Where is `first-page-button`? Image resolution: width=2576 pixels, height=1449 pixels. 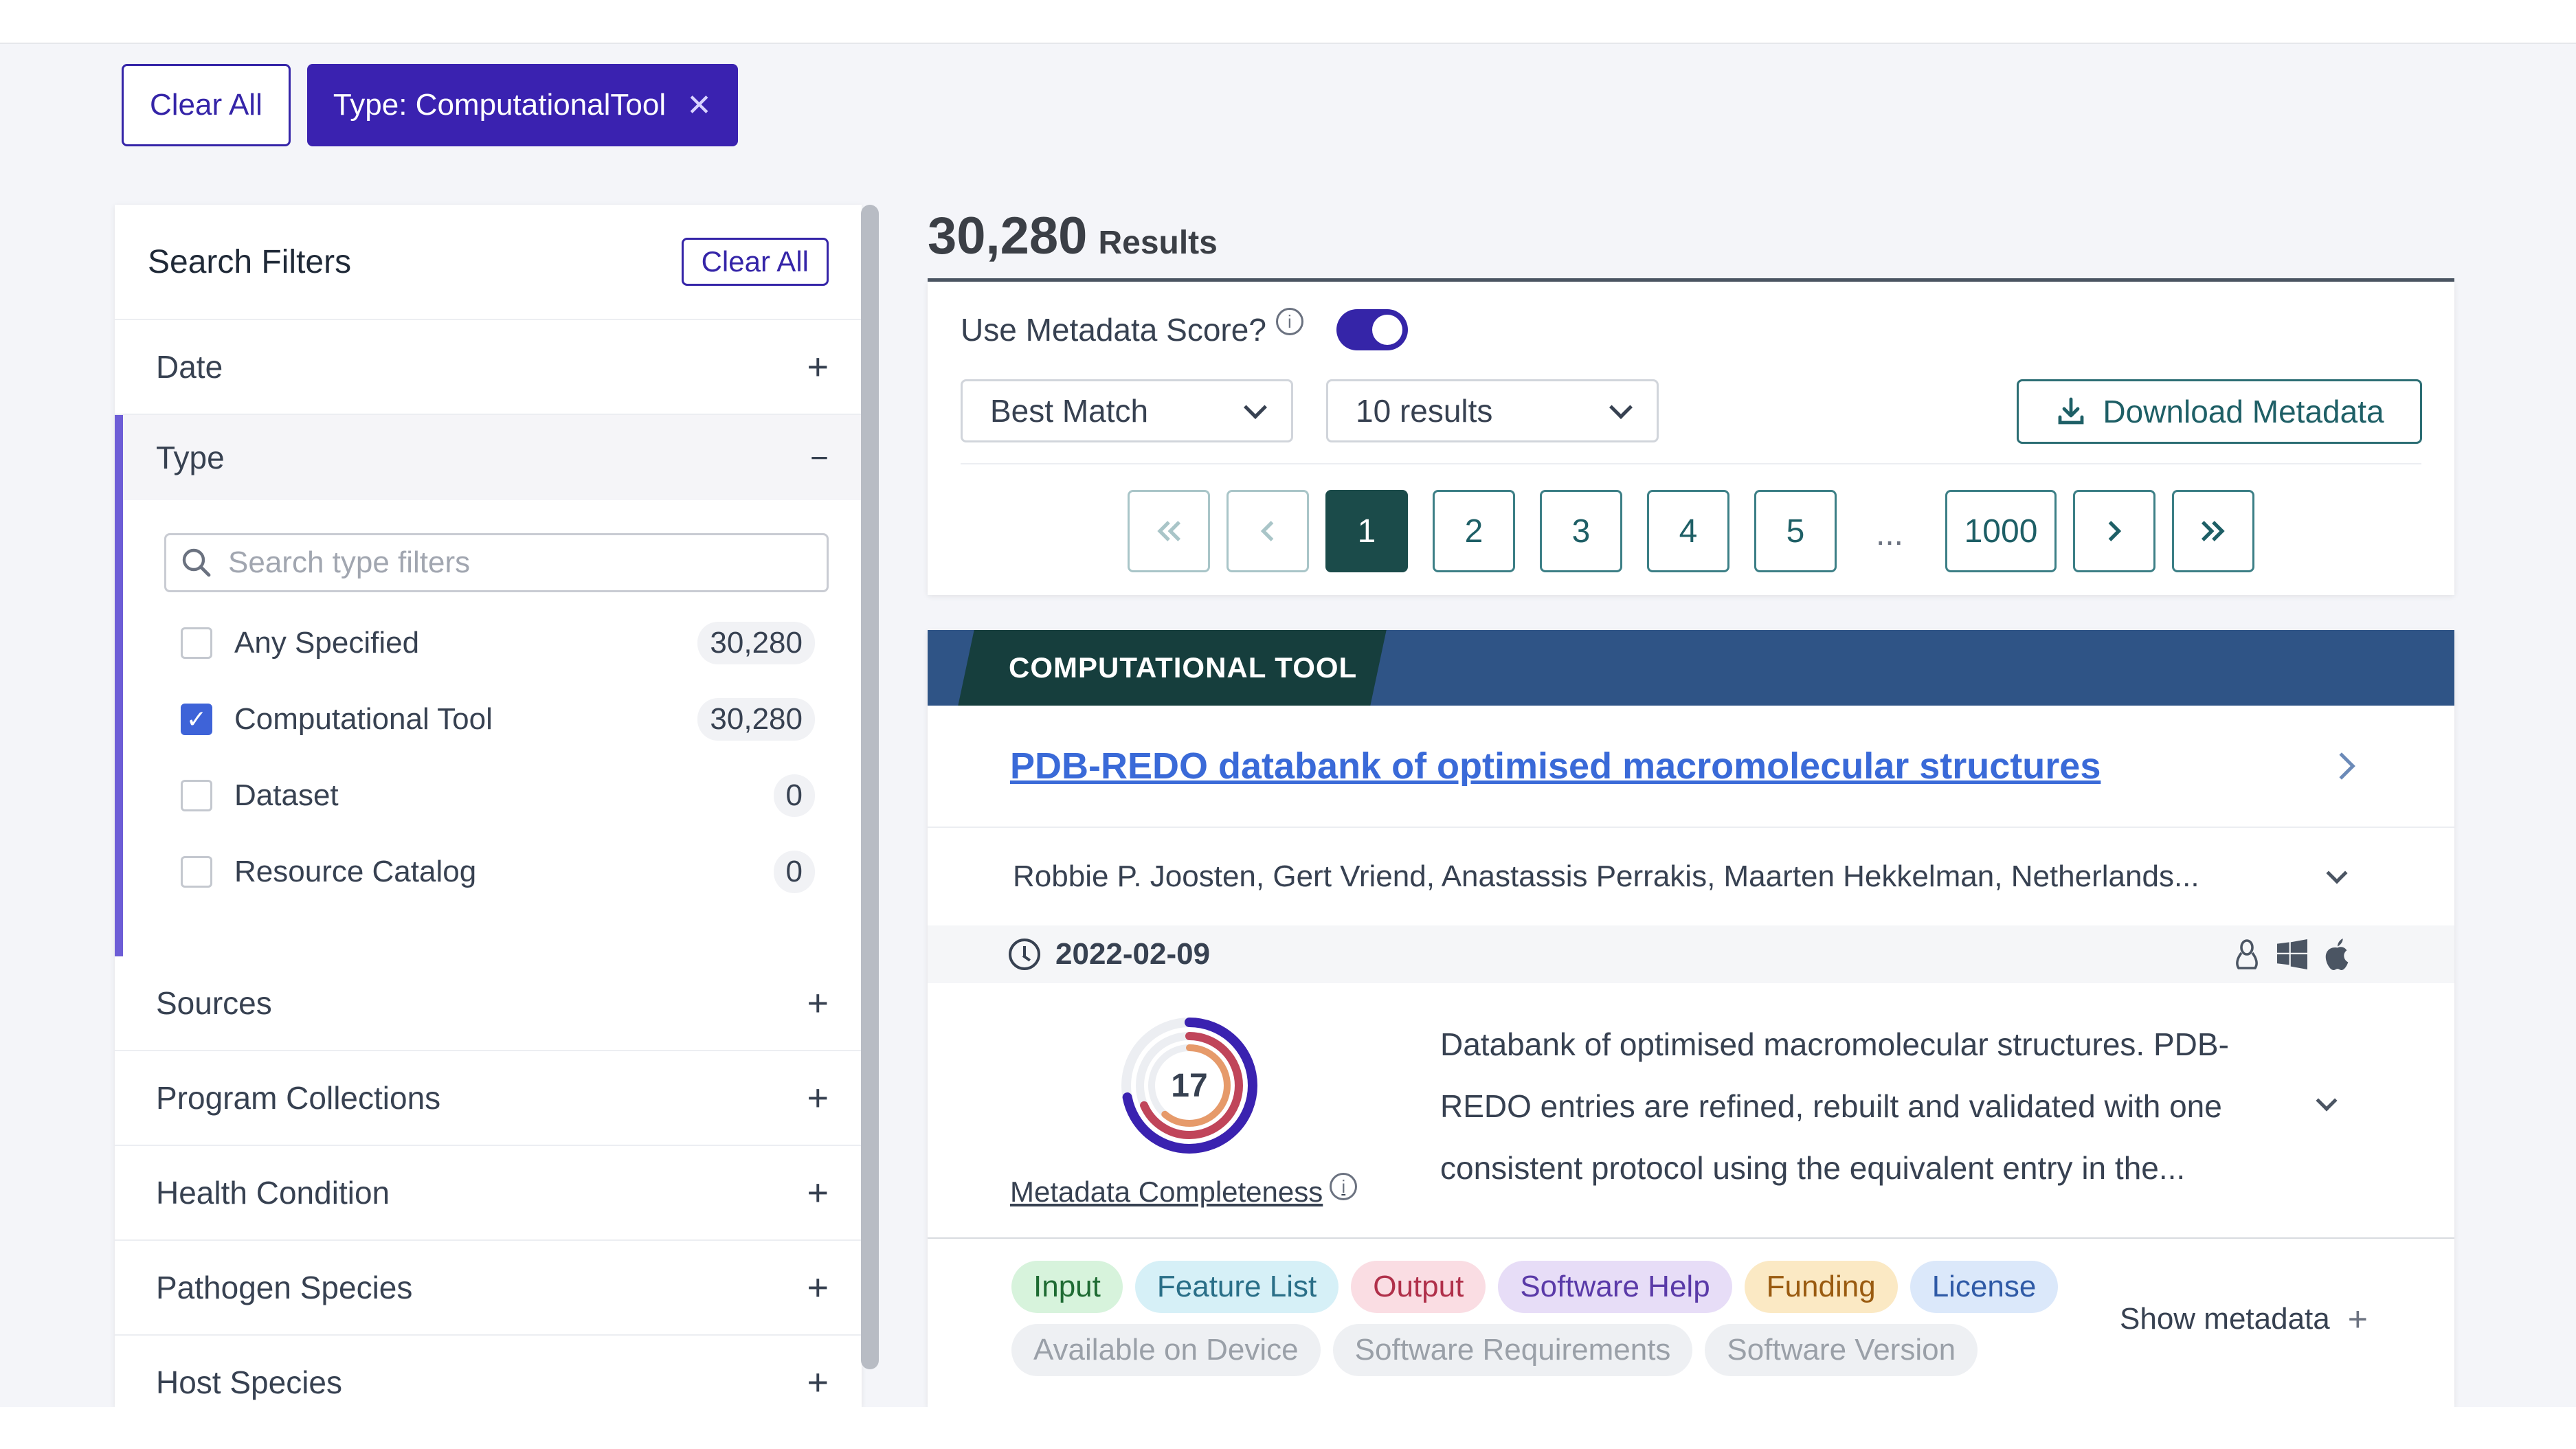 first-page-button is located at coordinates (1169, 531).